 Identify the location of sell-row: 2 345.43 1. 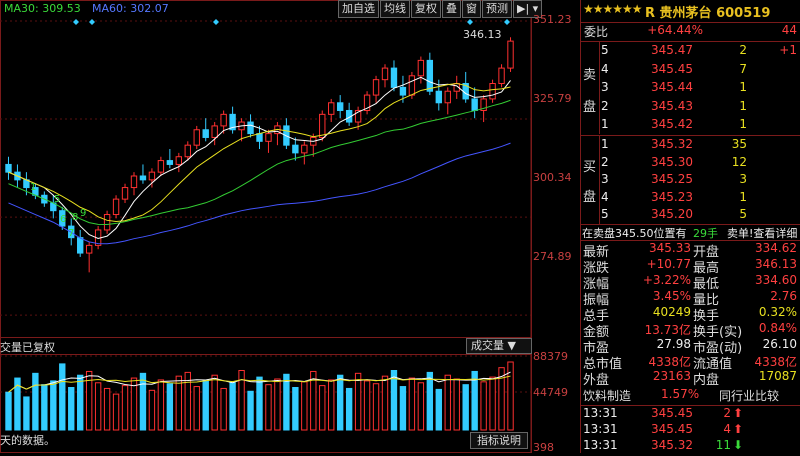
(690, 108).